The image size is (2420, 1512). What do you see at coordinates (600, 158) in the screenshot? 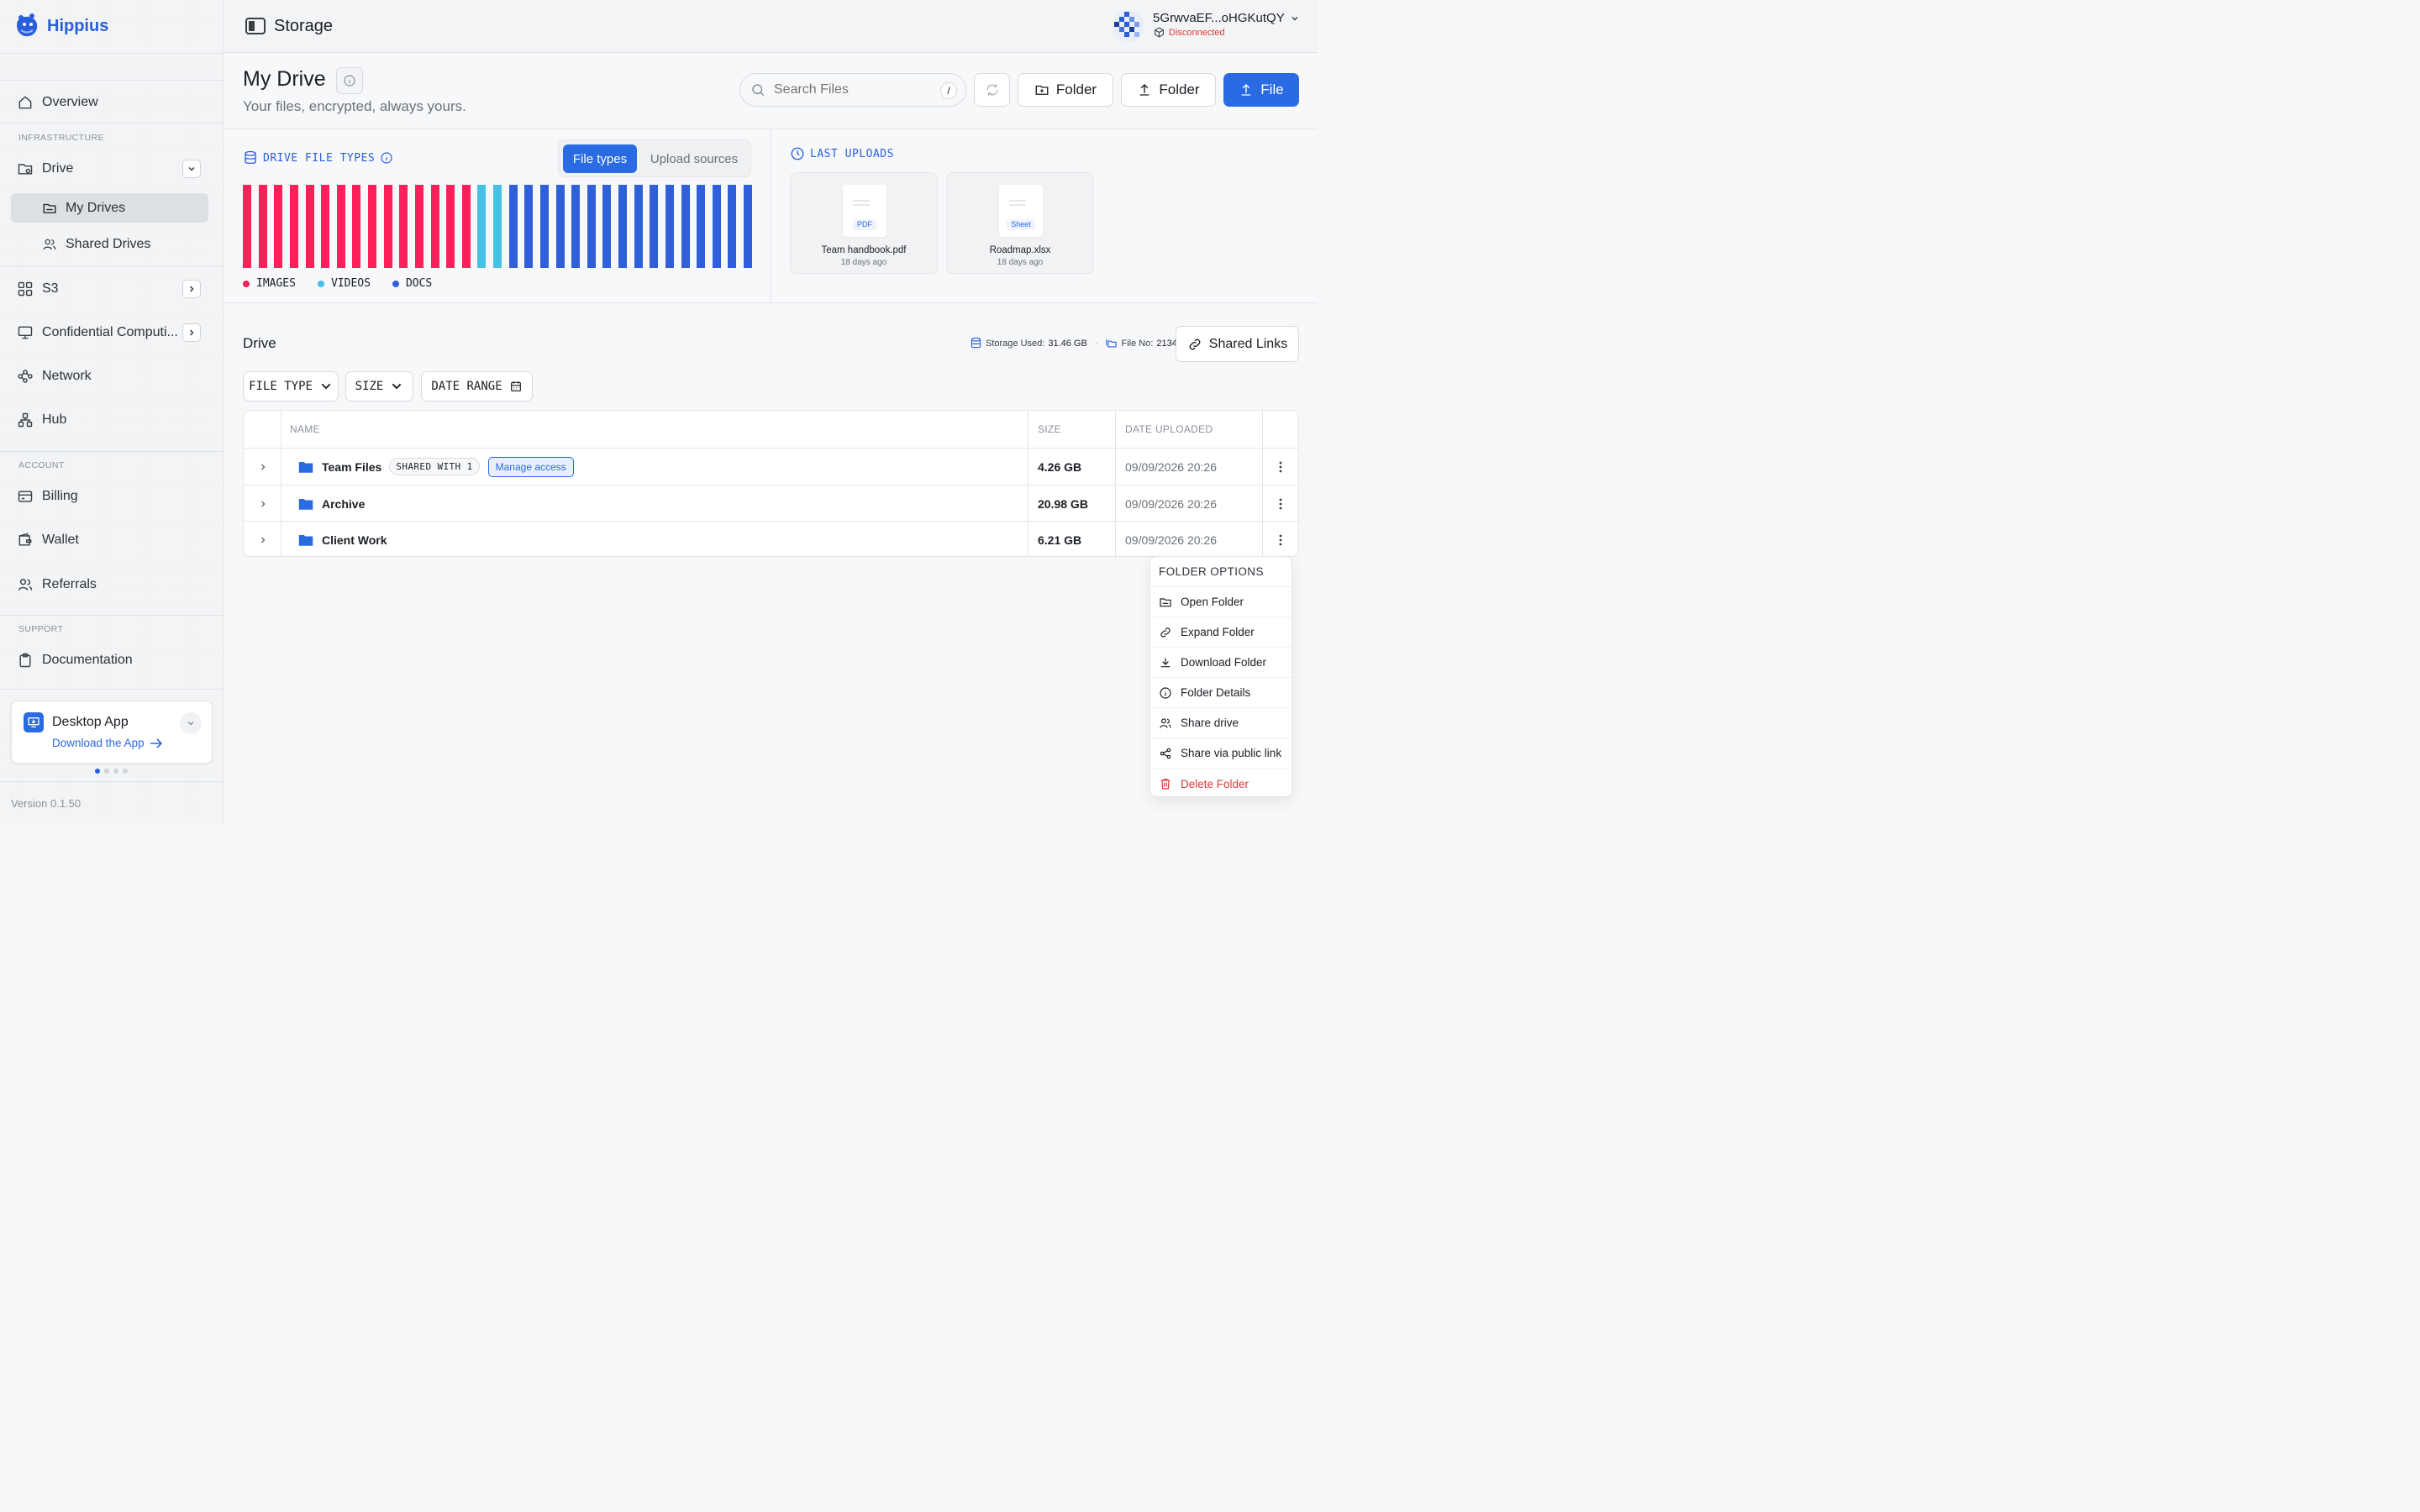
I see `tab-file-types: File types` at bounding box center [600, 158].